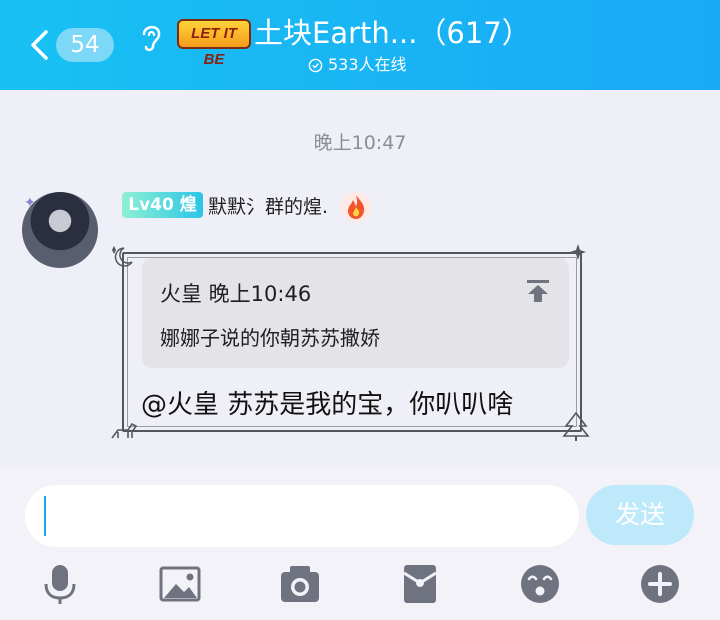  What do you see at coordinates (302, 516) in the screenshot?
I see `message-input` at bounding box center [302, 516].